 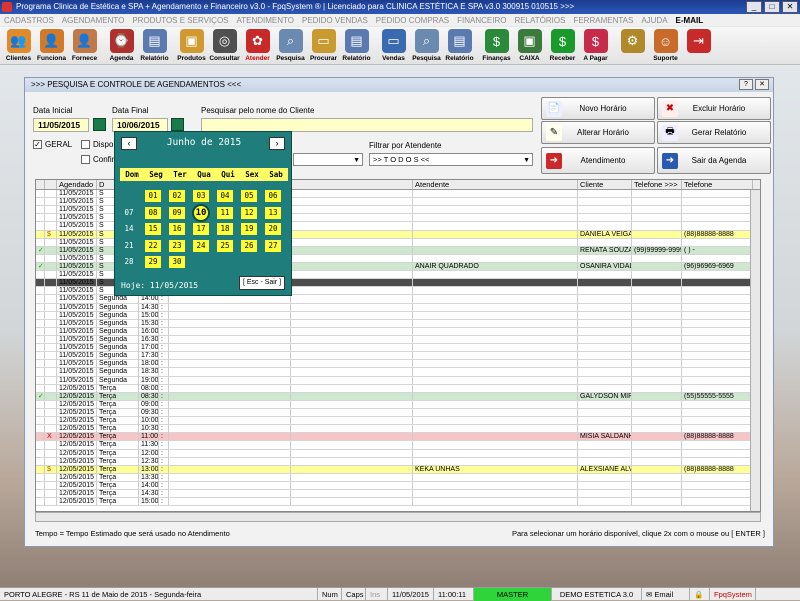 What do you see at coordinates (398, 299) in the screenshot?
I see `table-row: 11/05/2015 Segunda 14:00:` at bounding box center [398, 299].